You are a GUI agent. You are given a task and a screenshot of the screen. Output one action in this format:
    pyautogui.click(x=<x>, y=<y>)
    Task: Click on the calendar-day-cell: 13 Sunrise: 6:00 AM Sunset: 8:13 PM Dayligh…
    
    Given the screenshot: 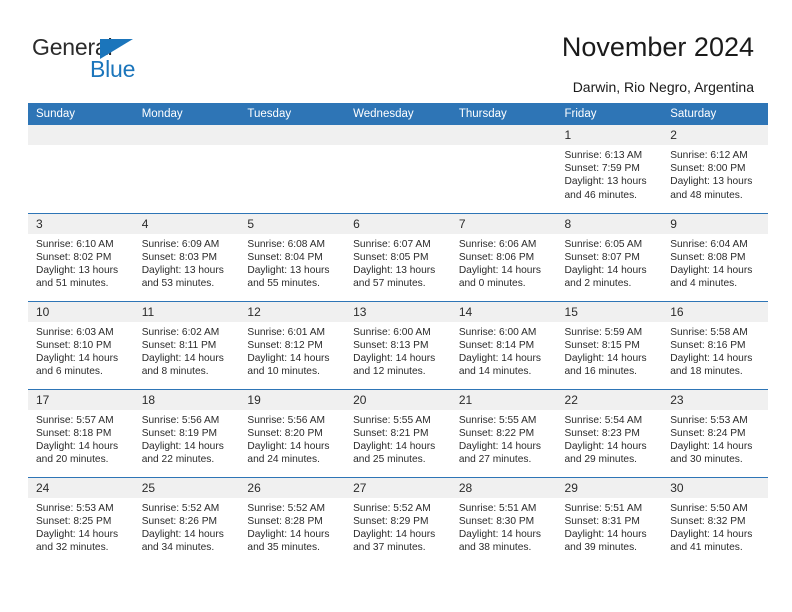 What is the action you would take?
    pyautogui.click(x=398, y=344)
    